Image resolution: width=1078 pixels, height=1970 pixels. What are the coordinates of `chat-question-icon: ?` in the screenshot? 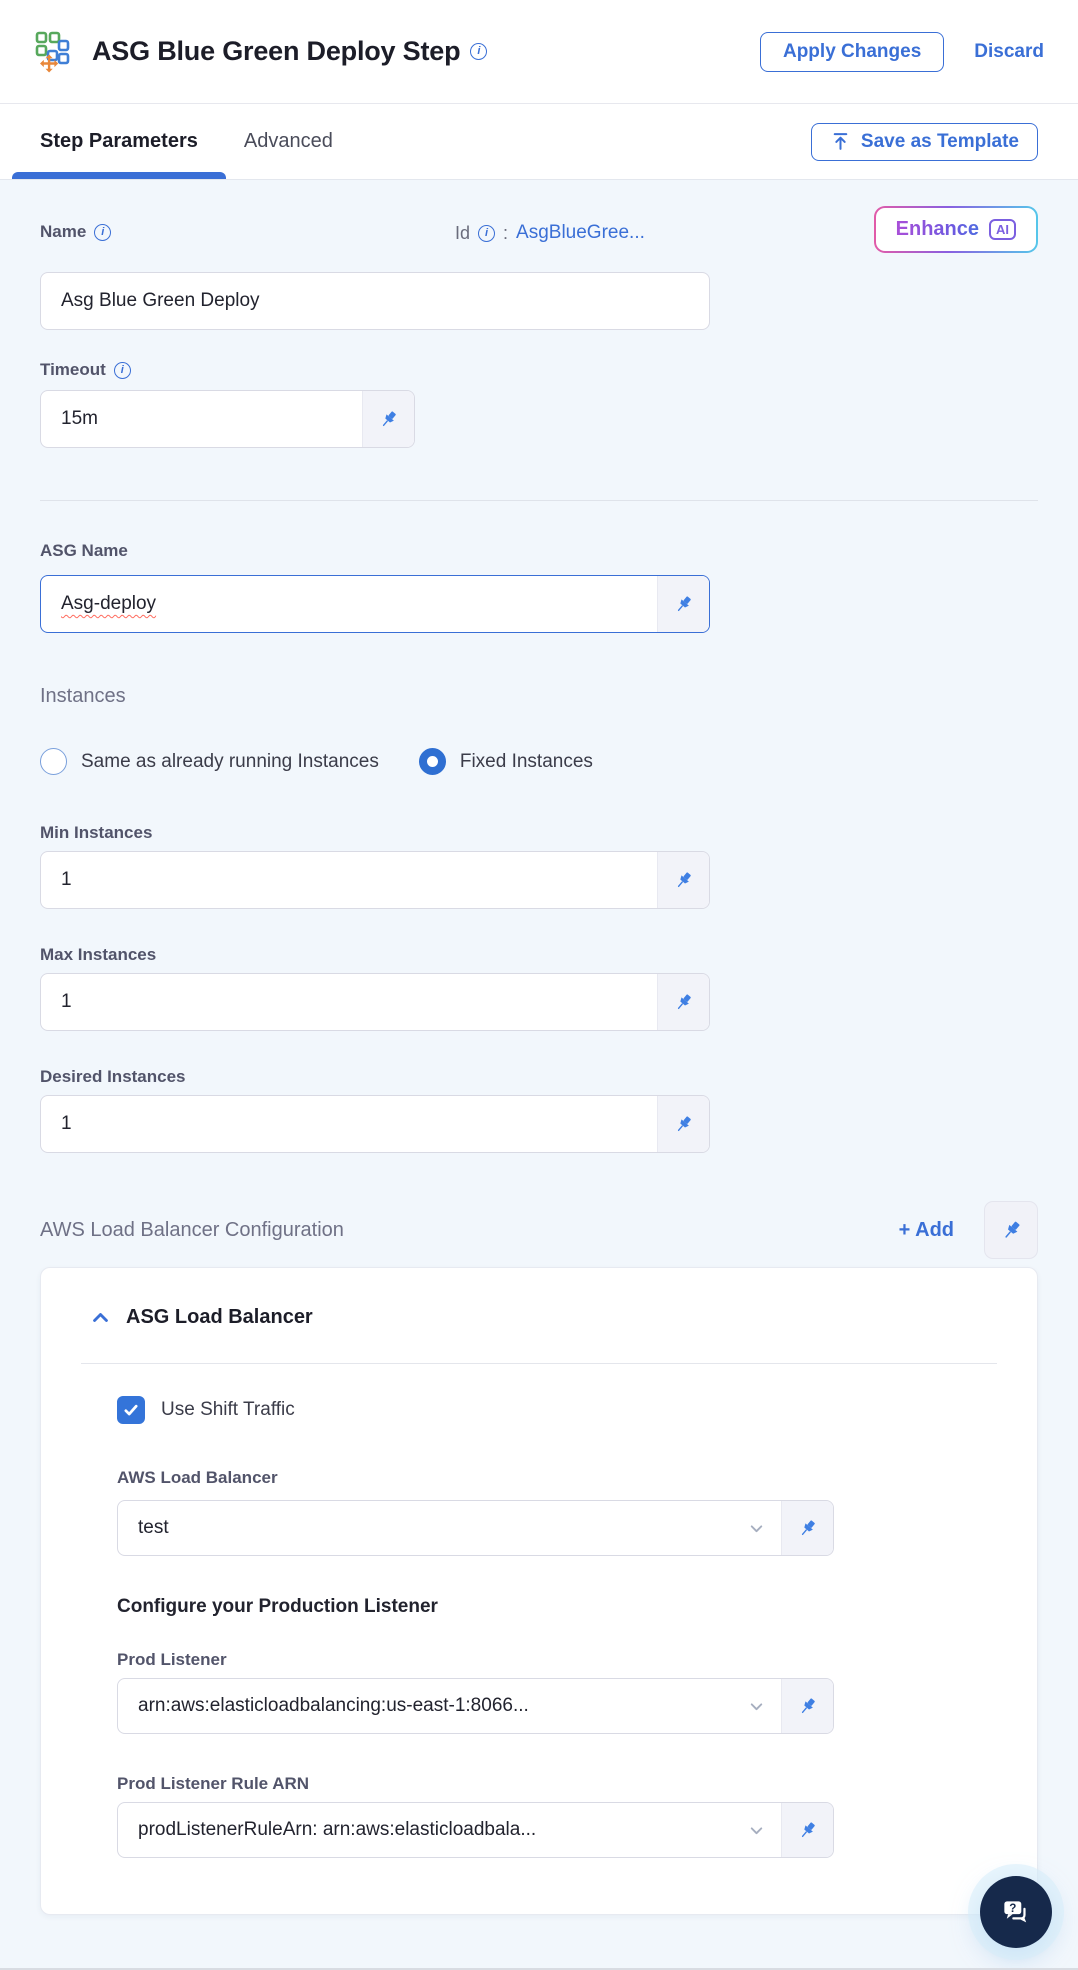 It's located at (1016, 1912).